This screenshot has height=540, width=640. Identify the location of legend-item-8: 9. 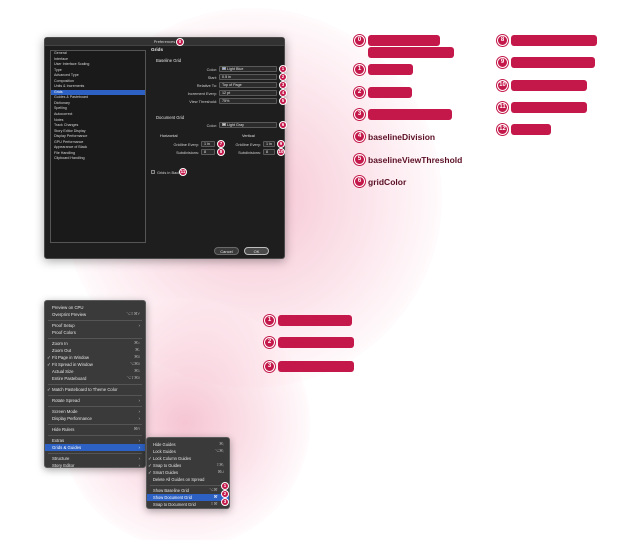
(546, 62).